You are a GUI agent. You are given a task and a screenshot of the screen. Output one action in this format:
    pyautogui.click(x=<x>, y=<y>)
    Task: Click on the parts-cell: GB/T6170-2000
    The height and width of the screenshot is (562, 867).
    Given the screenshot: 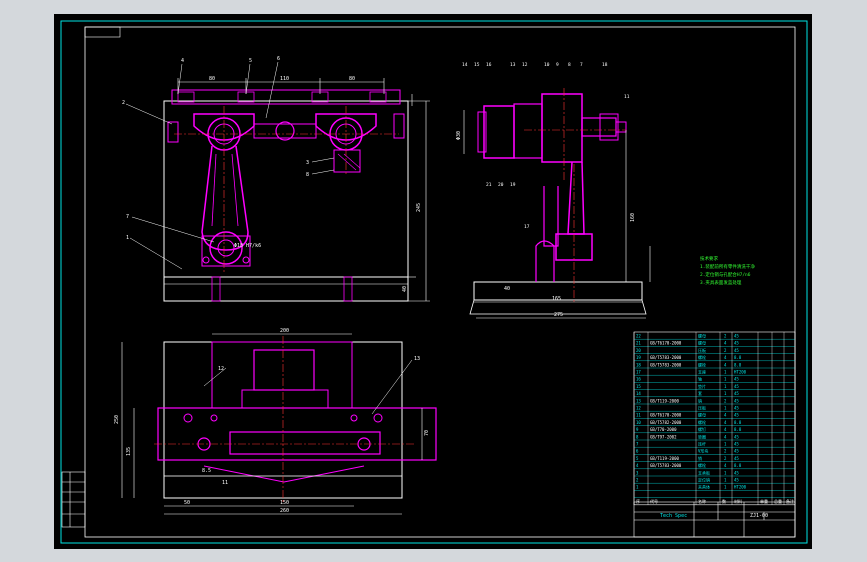 What is the action you would take?
    pyautogui.click(x=666, y=343)
    